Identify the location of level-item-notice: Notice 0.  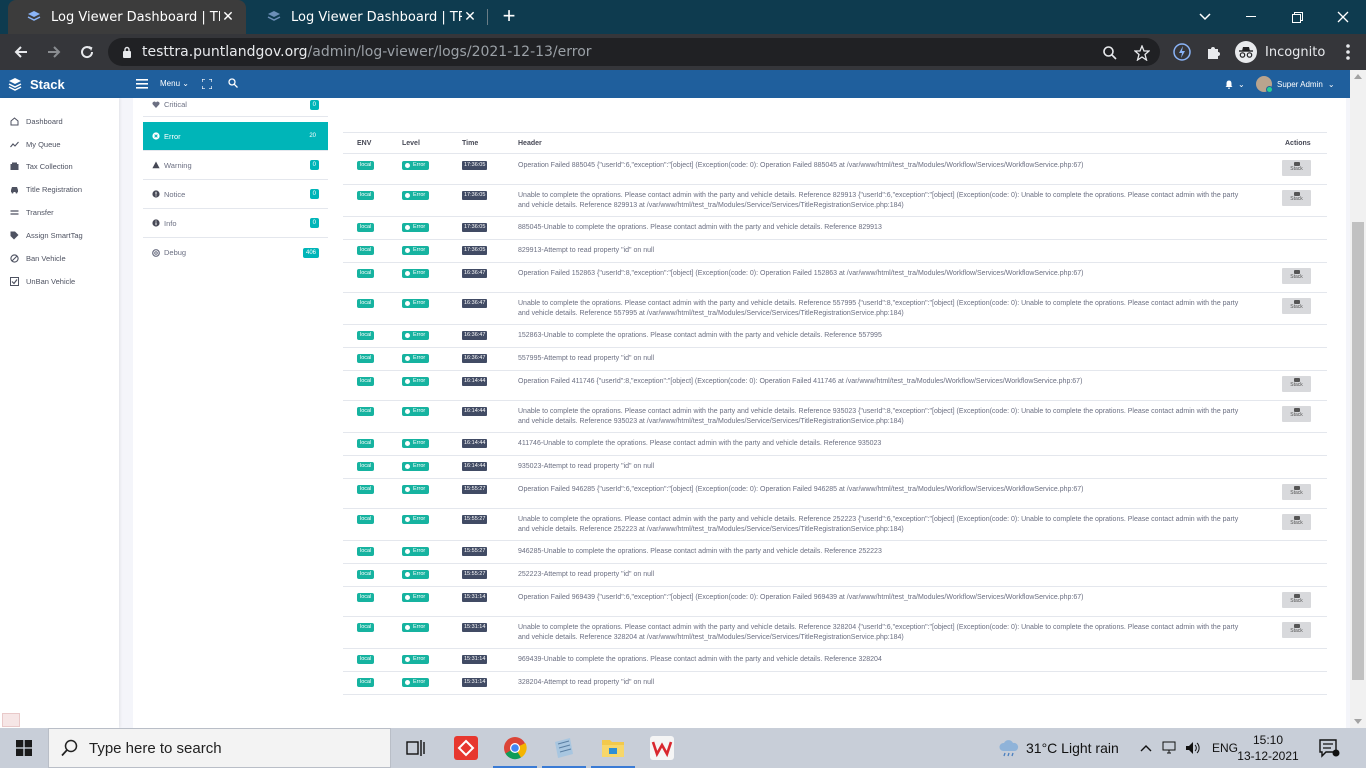
(235, 194).